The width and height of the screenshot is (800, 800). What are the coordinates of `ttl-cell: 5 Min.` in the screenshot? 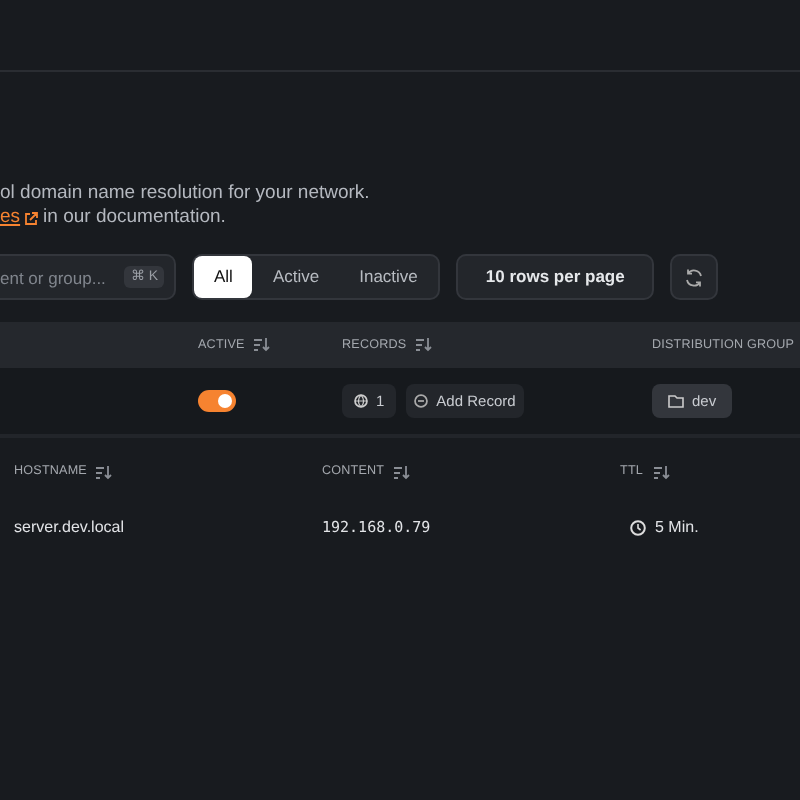 It's located at (677, 528).